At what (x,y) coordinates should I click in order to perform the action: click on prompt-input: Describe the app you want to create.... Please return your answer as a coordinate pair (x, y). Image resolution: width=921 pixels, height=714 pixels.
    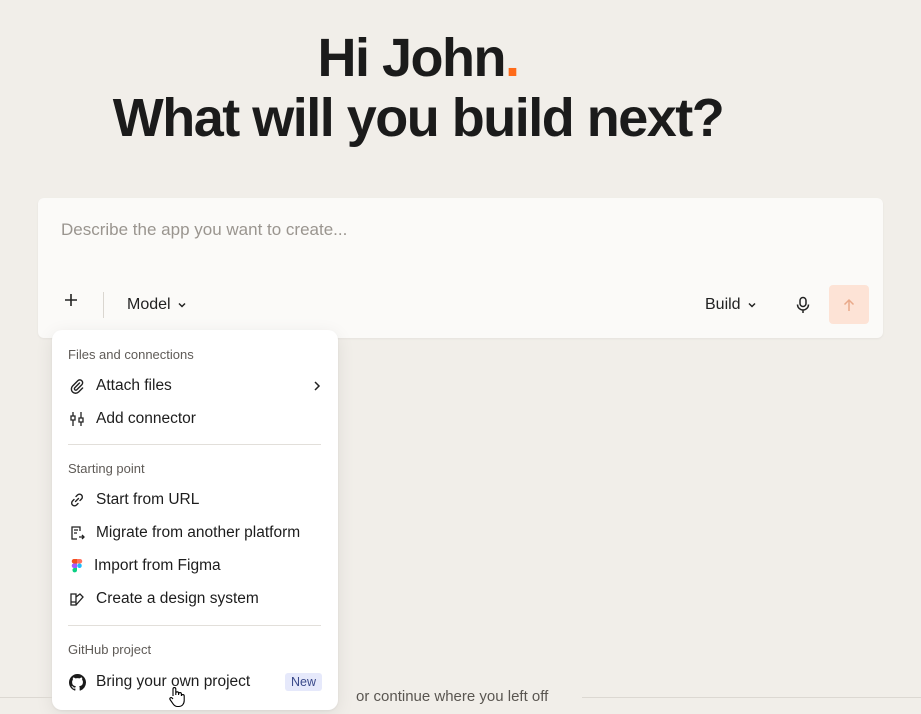
    Looking at the image, I should click on (204, 230).